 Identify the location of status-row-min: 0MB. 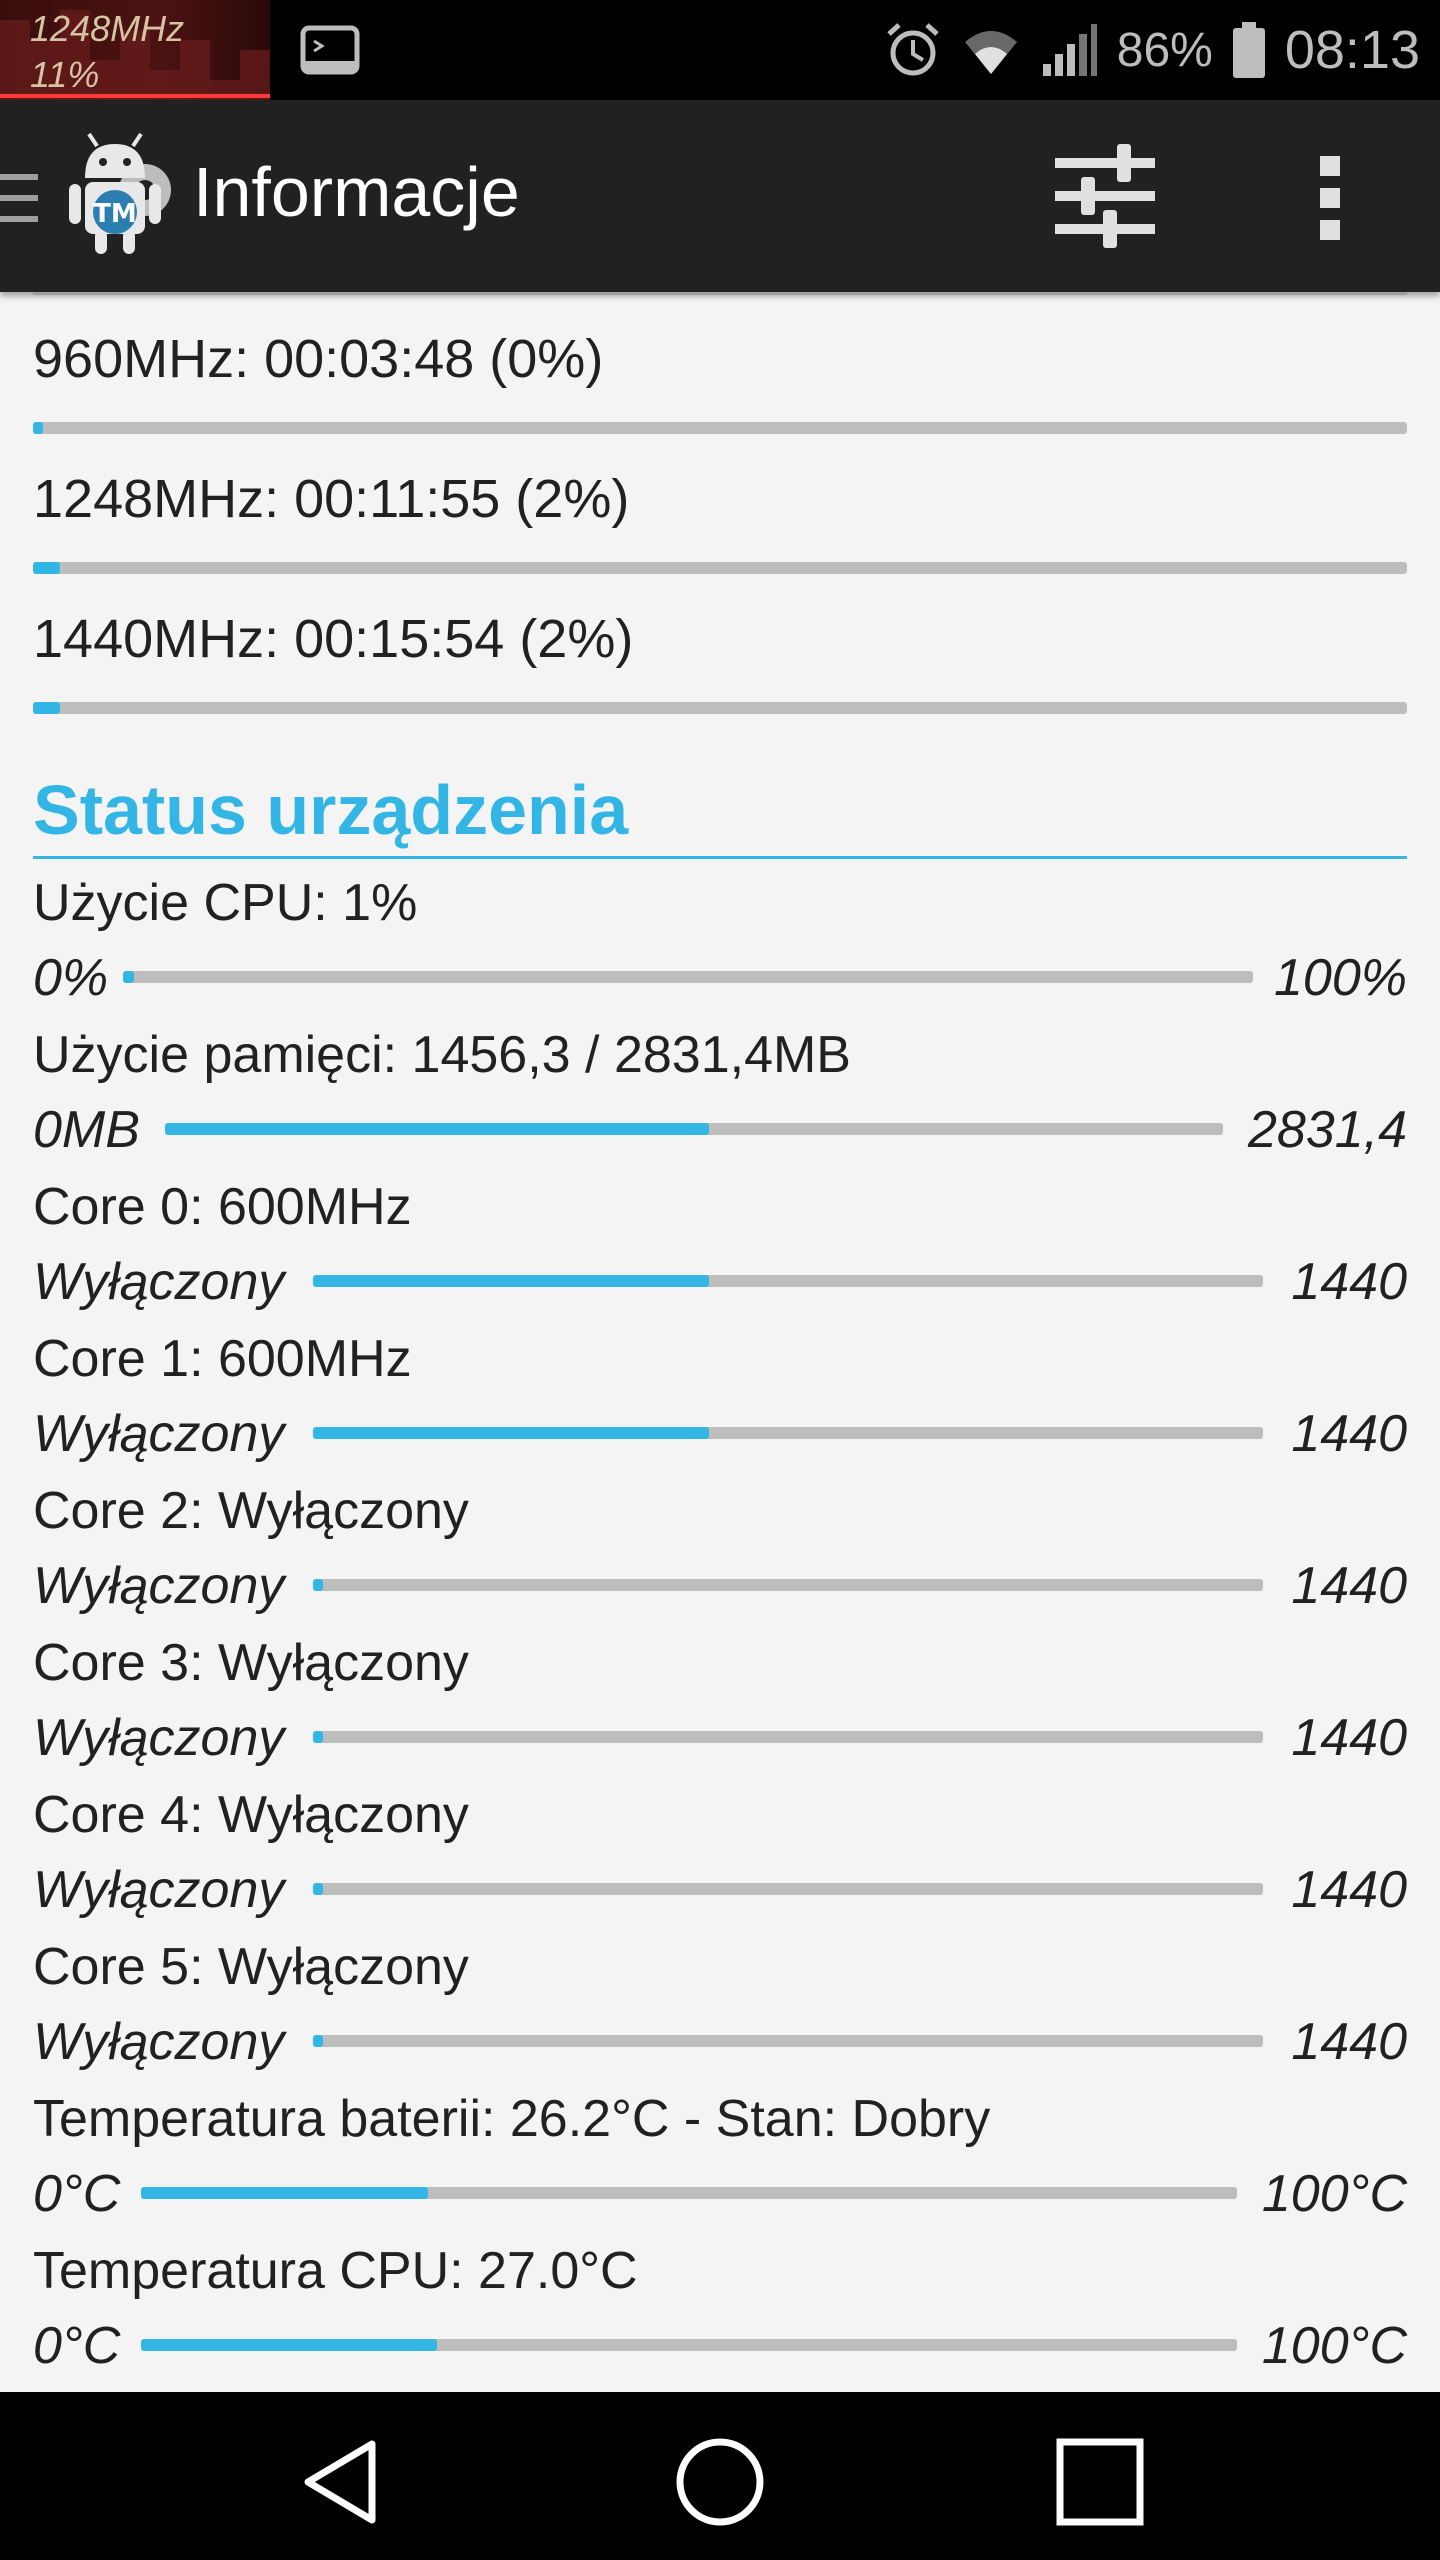
(86, 1130).